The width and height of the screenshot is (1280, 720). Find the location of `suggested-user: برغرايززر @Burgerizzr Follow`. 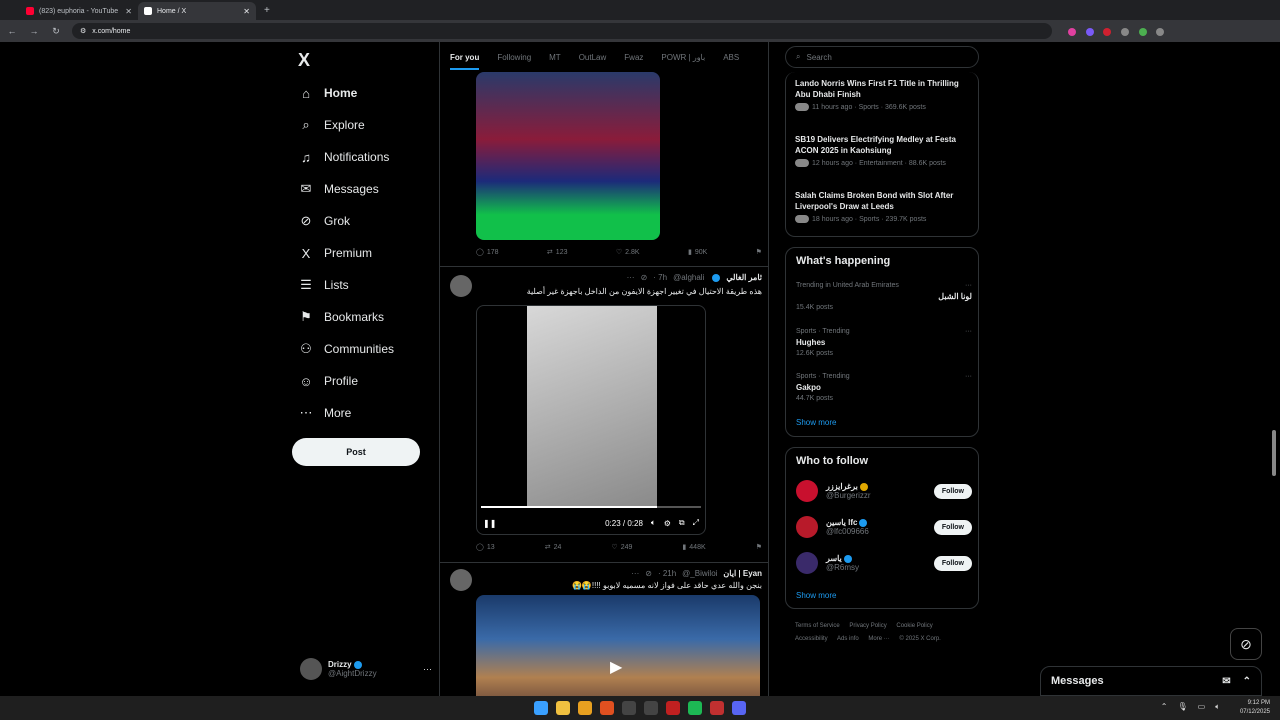

suggested-user: برغرايززر @Burgerizzr Follow is located at coordinates (884, 491).